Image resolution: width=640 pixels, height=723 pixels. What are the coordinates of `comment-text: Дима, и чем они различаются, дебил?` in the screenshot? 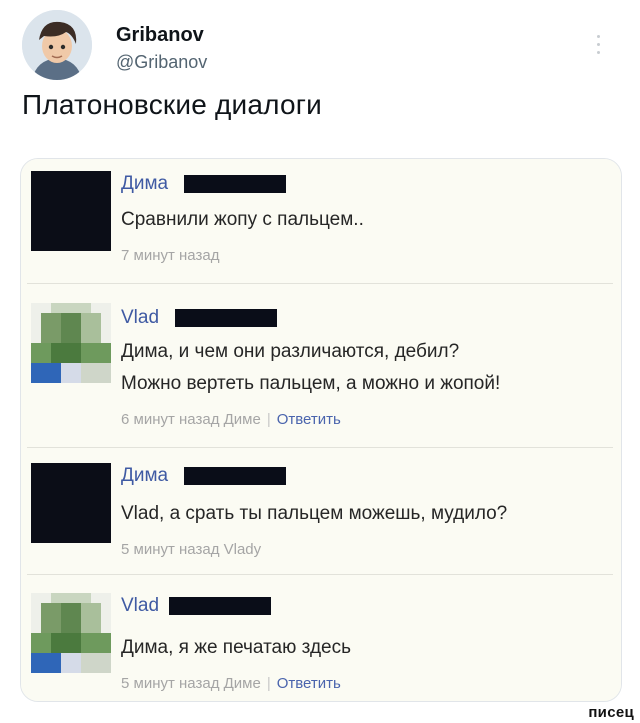 It's located at (290, 351).